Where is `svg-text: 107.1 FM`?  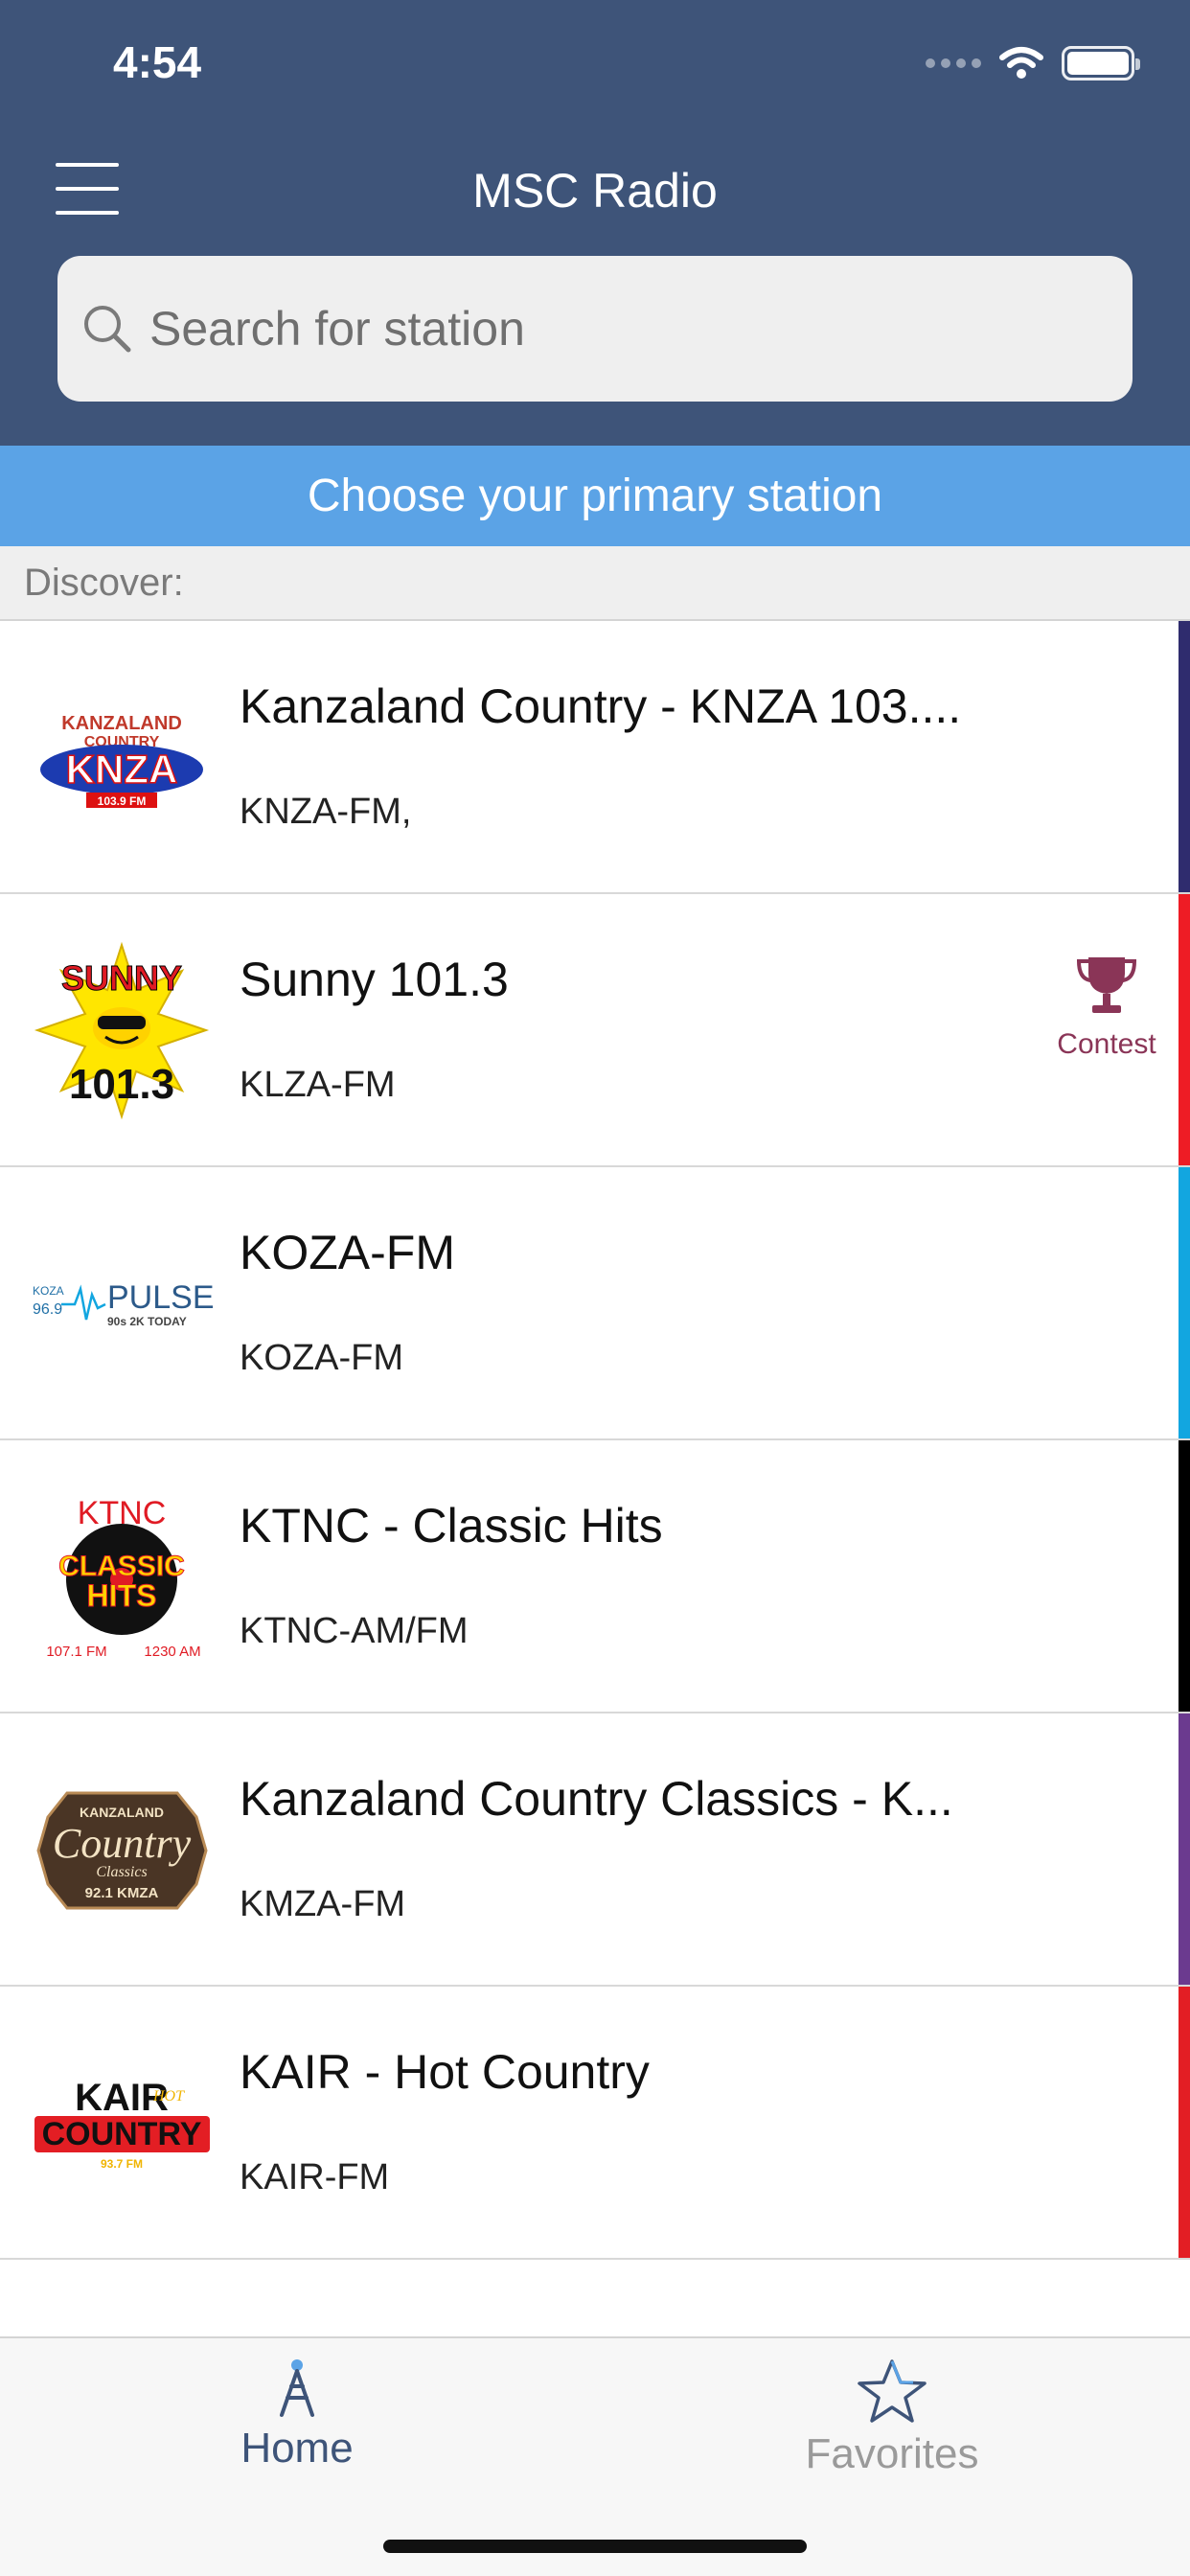
svg-text: 107.1 FM is located at coordinates (76, 1652).